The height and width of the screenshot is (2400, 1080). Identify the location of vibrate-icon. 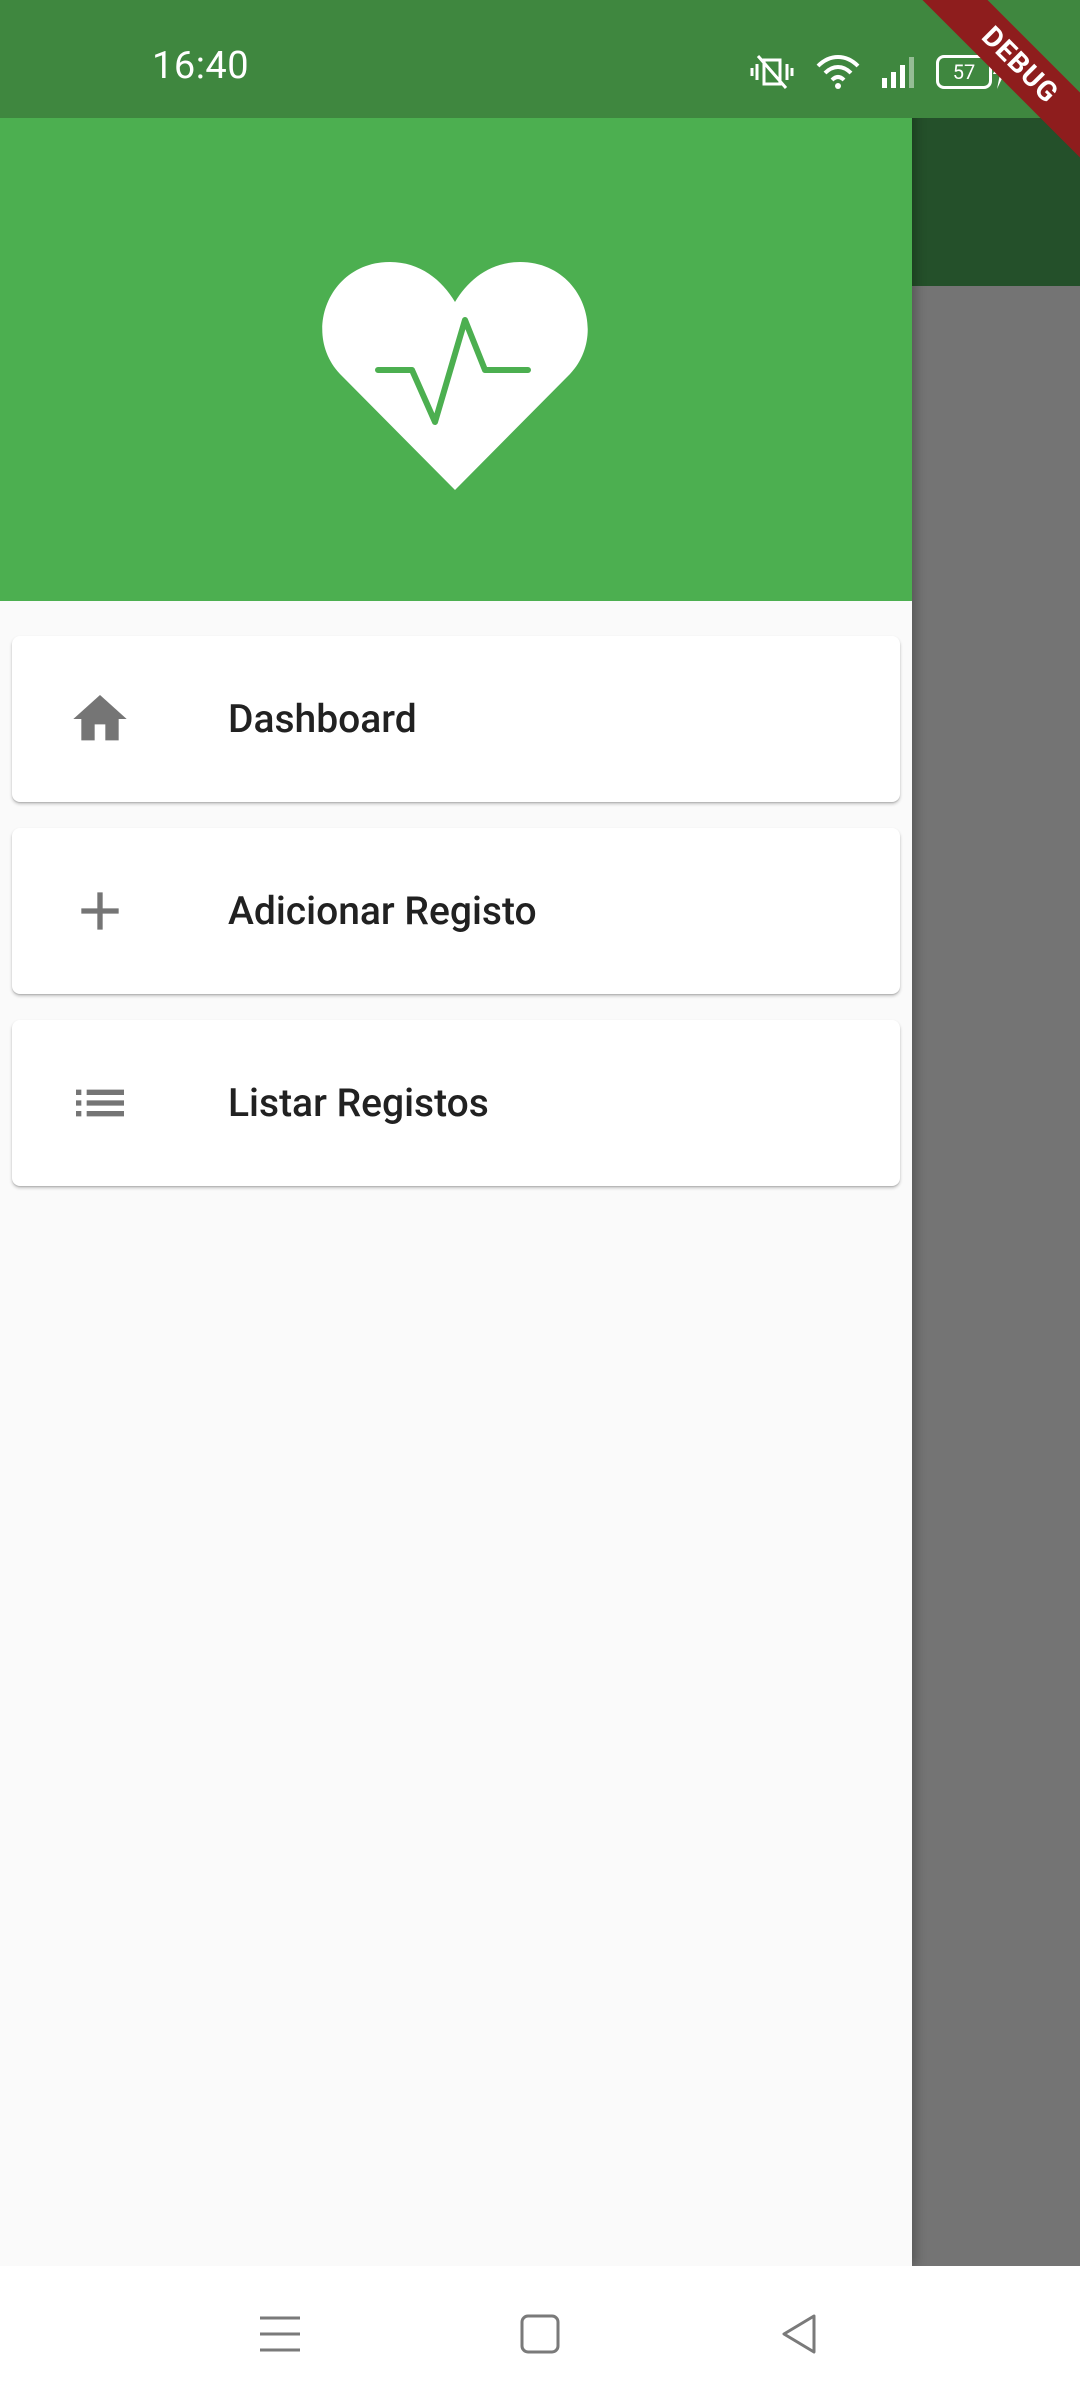
(772, 72).